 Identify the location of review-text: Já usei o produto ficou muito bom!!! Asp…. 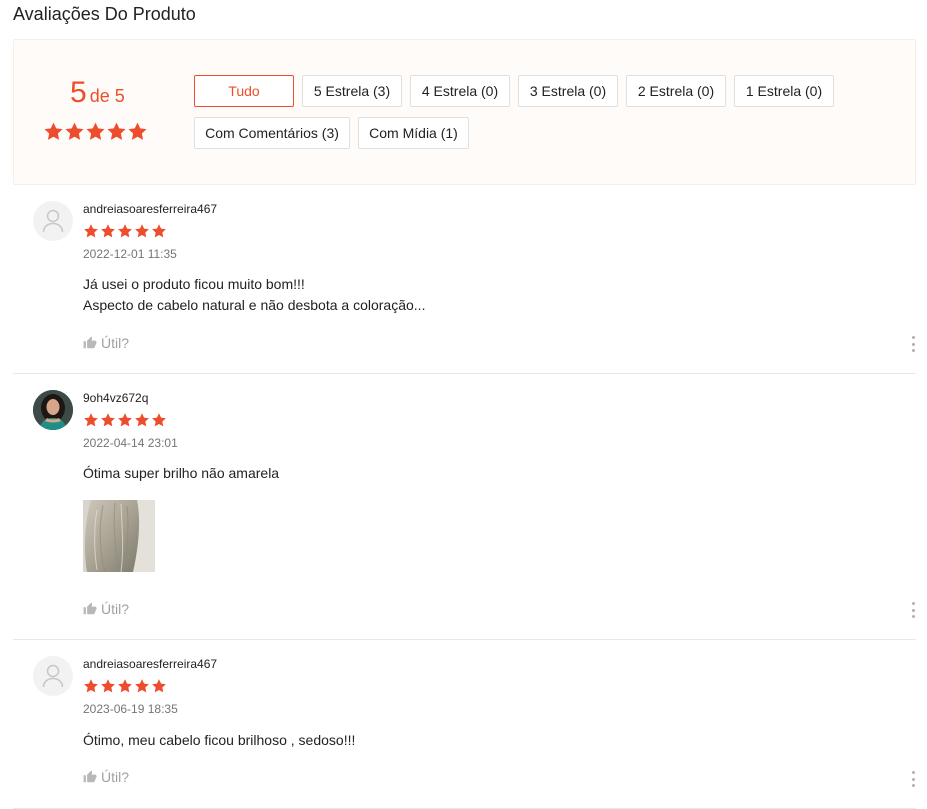
(254, 295).